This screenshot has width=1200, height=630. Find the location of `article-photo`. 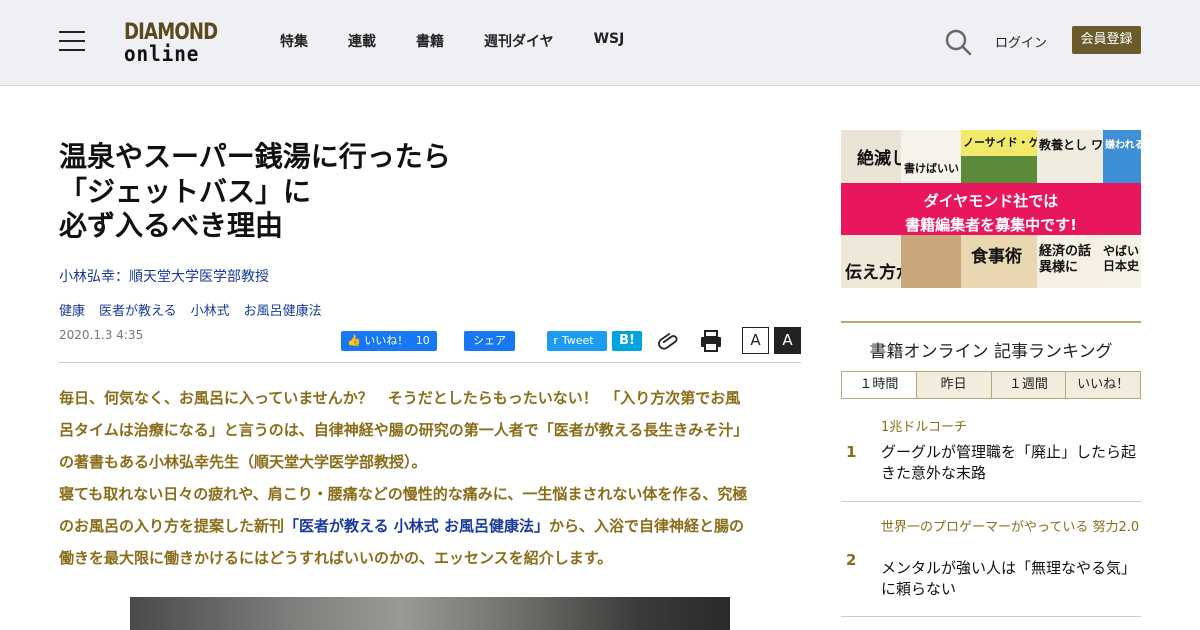

article-photo is located at coordinates (430, 613).